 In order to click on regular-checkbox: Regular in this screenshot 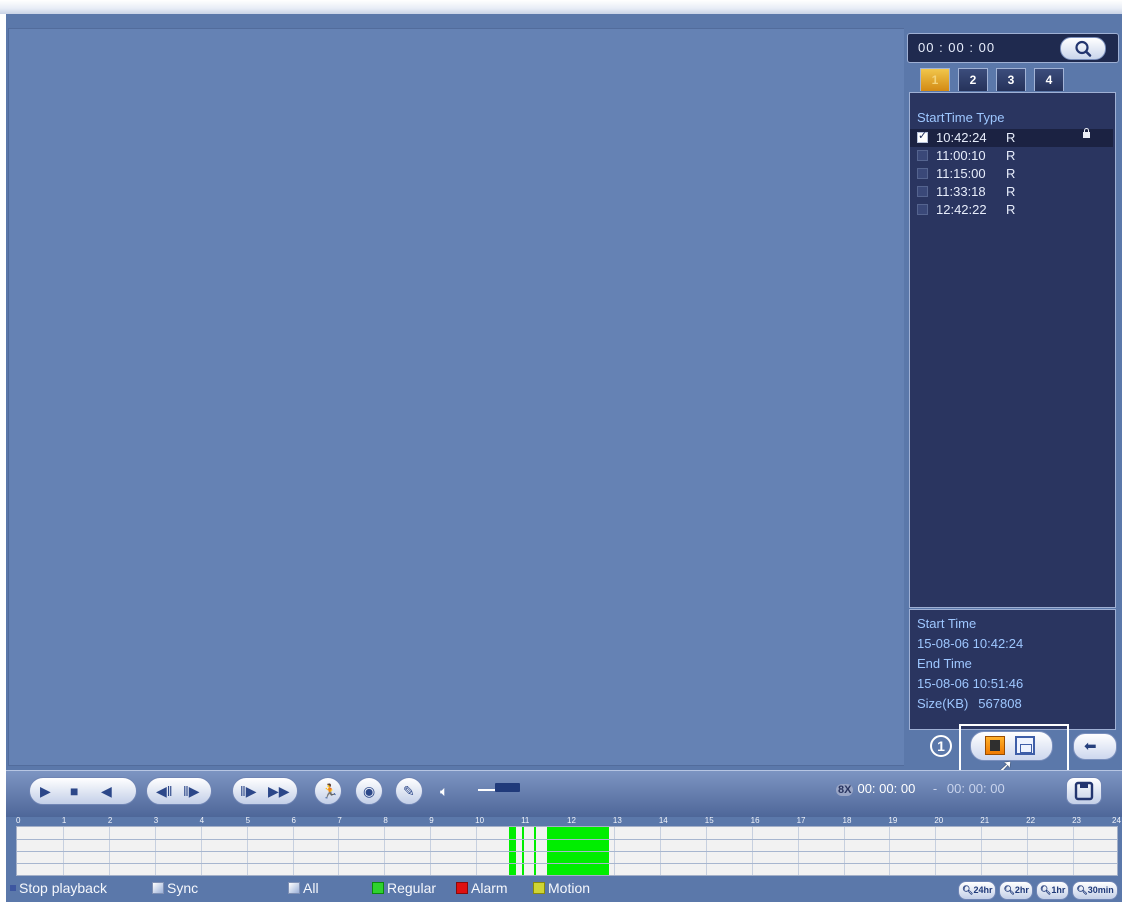, I will do `click(404, 888)`.